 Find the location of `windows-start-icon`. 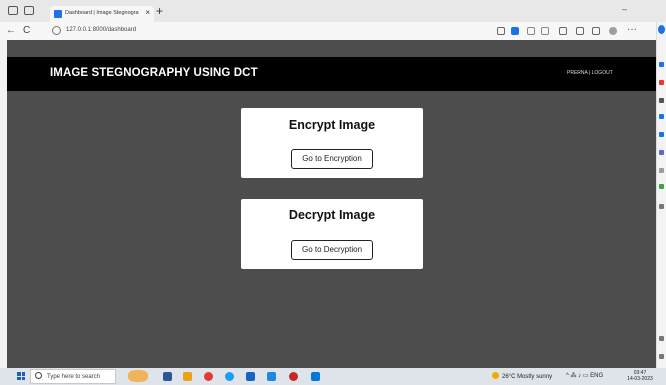

windows-start-icon is located at coordinates (21, 376).